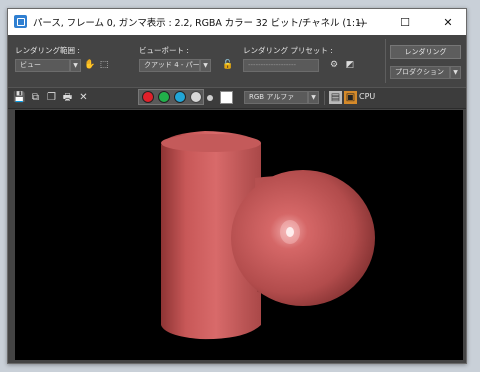 The image size is (480, 372). What do you see at coordinates (75, 65) in the screenshot?
I see `render-area-dropdown-arrow: ▼` at bounding box center [75, 65].